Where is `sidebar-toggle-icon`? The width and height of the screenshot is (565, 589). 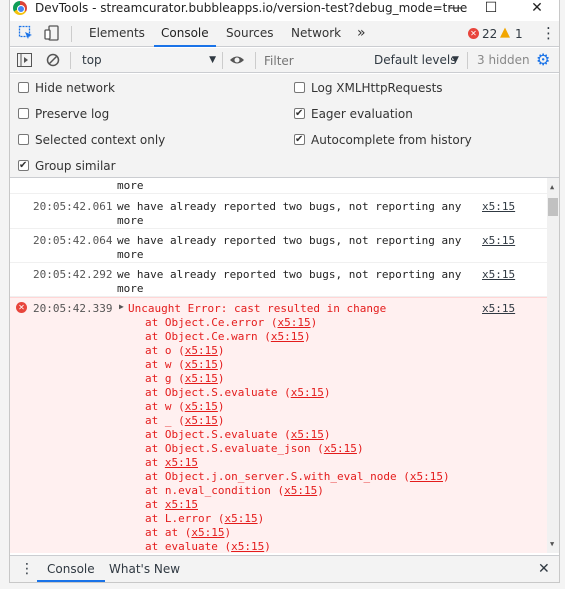
sidebar-toggle-icon is located at coordinates (24, 61).